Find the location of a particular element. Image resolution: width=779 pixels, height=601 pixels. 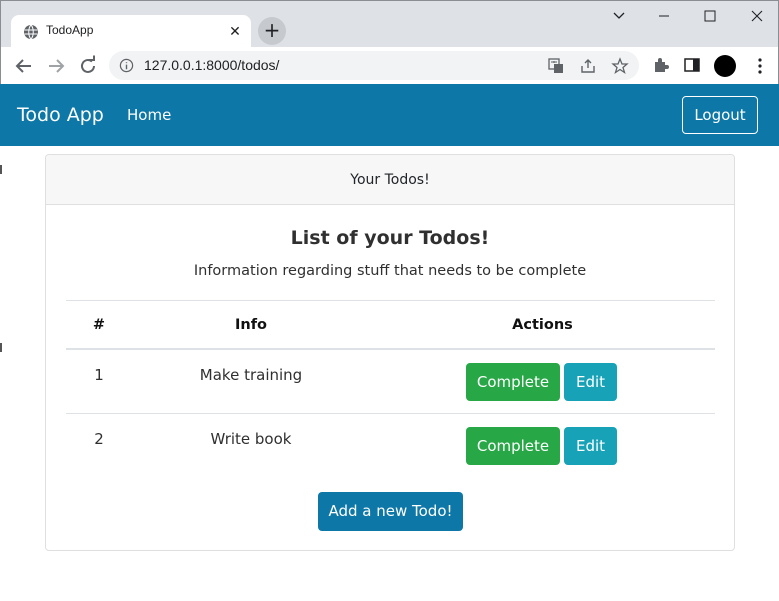

browser-chrome: TodoApp ✕ + 127.0.0.1:8000/todos/ is located at coordinates (389, 42).